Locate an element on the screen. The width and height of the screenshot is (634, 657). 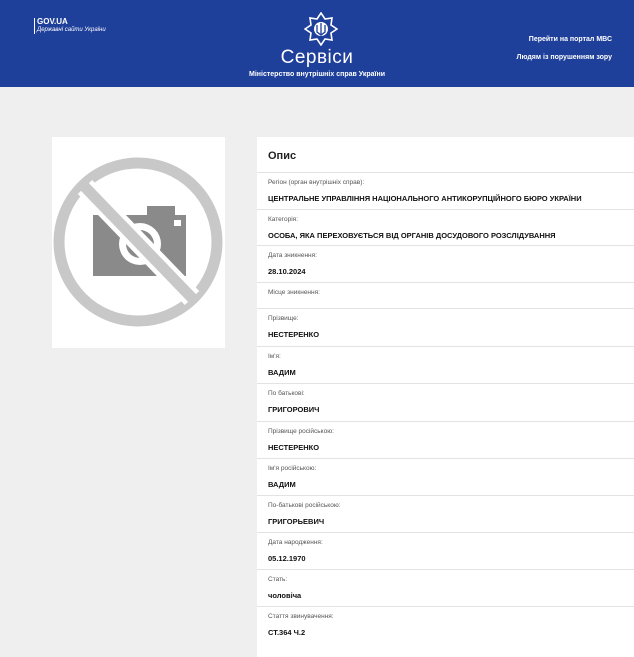
person-photo-placeholder is located at coordinates (138, 242).